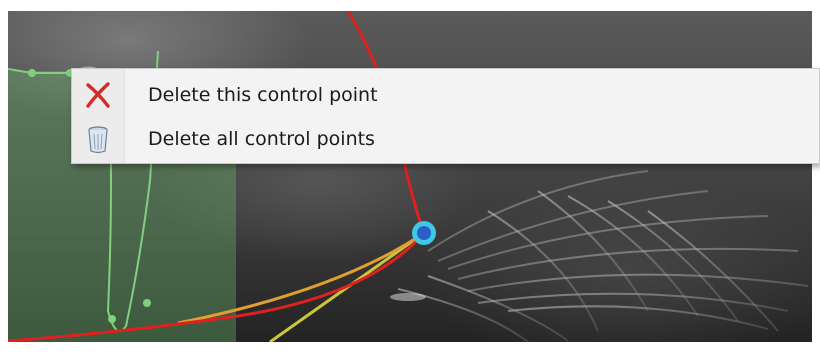 The height and width of the screenshot is (353, 820). What do you see at coordinates (98, 95) in the screenshot?
I see `red-x-delete-icon` at bounding box center [98, 95].